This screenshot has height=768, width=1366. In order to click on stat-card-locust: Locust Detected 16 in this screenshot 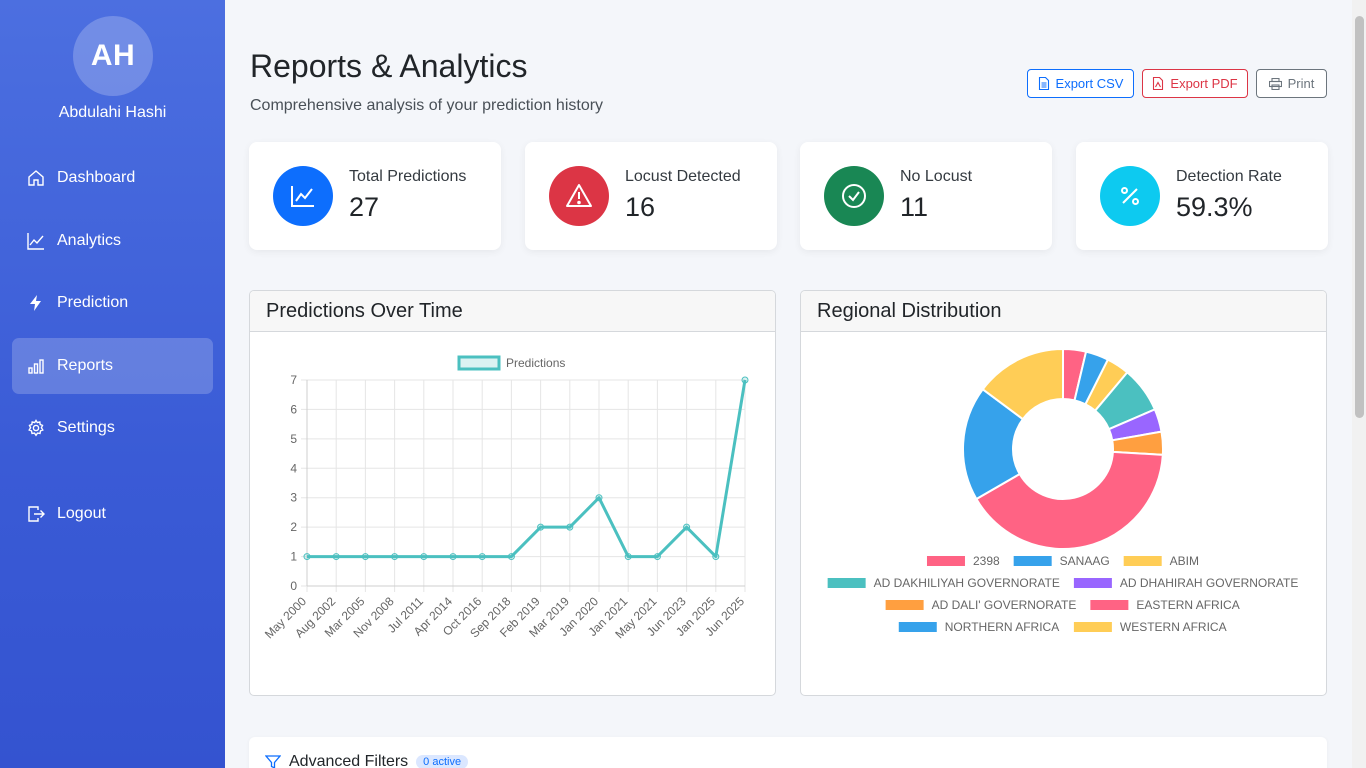, I will do `click(651, 196)`.